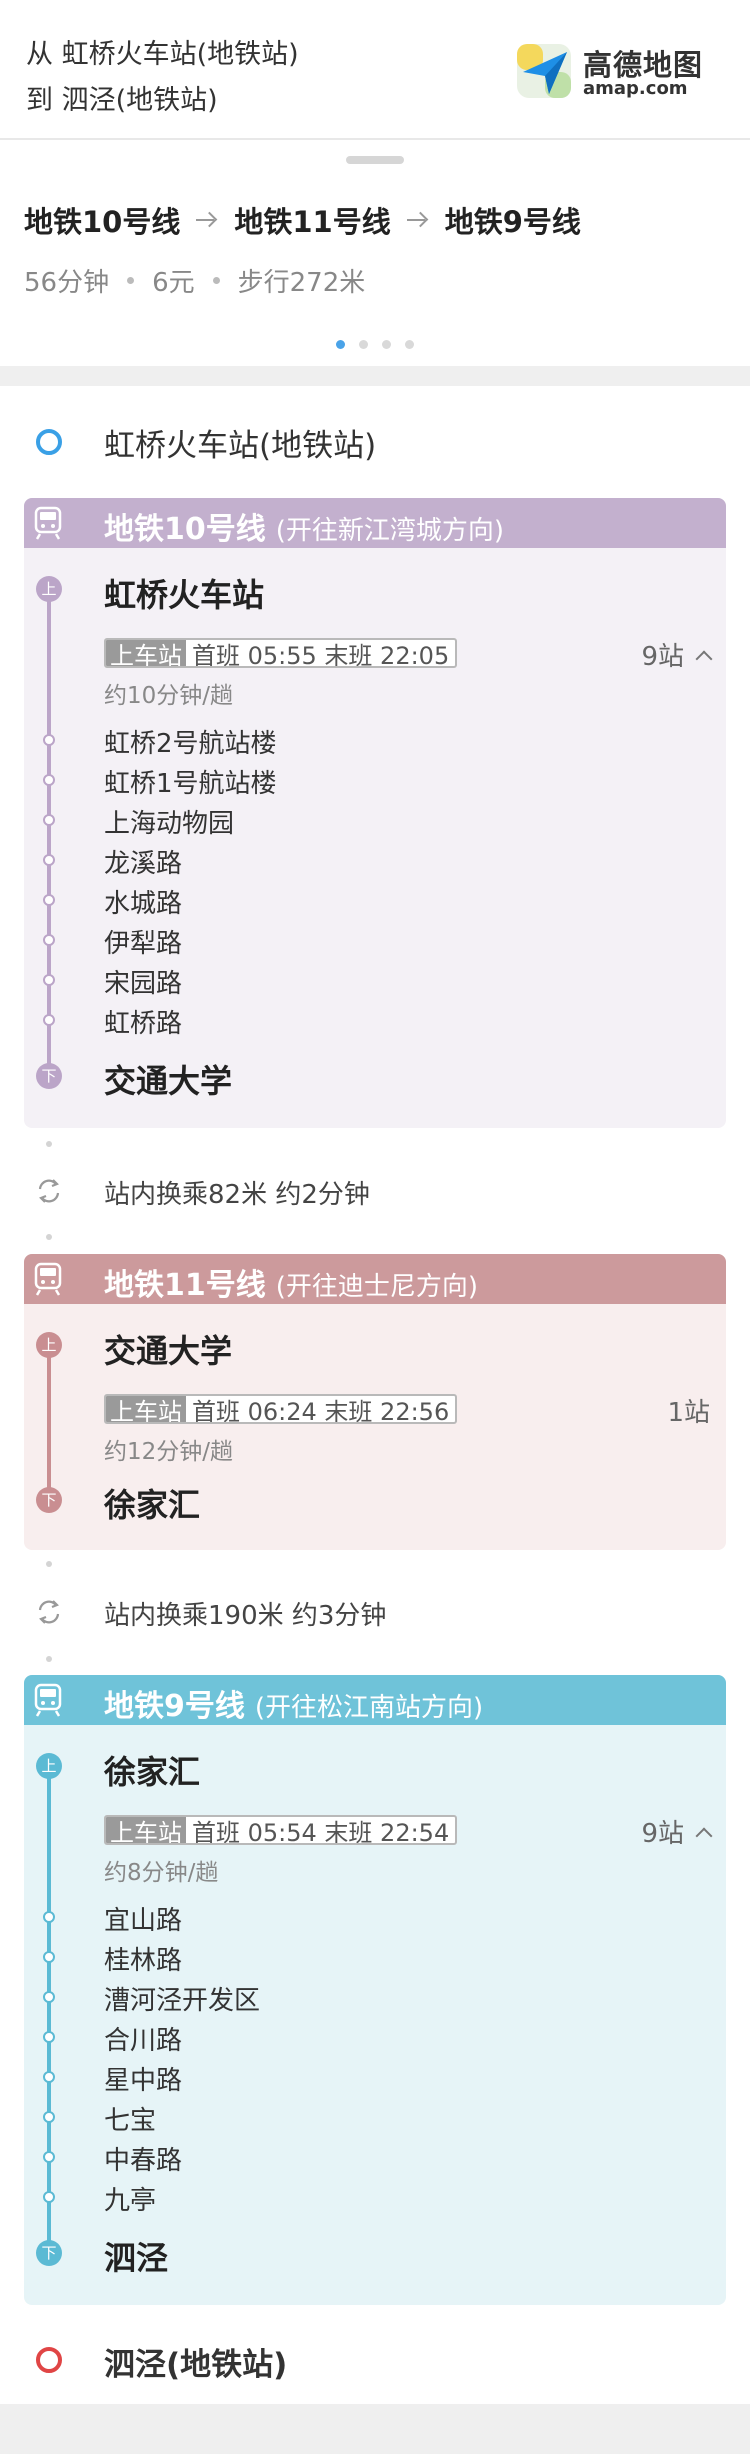 The width and height of the screenshot is (750, 2454). I want to click on board-station: 虹桥火车站, so click(184, 595).